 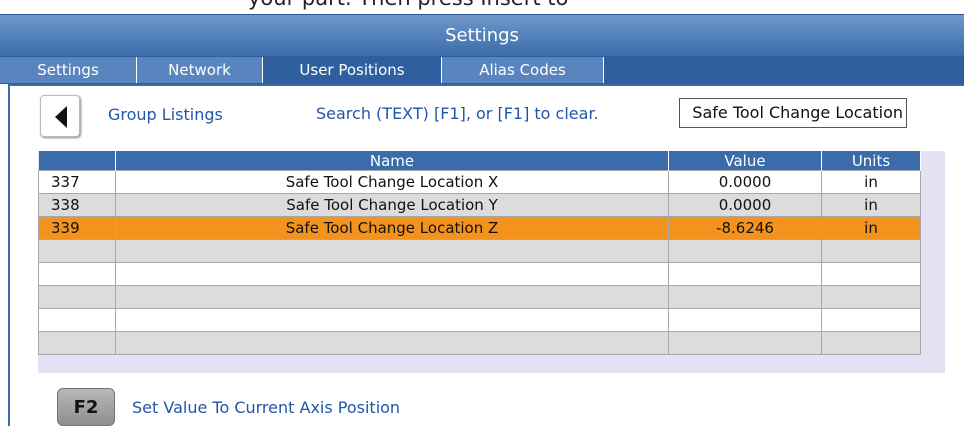 I want to click on row-number: 339, so click(x=77, y=228).